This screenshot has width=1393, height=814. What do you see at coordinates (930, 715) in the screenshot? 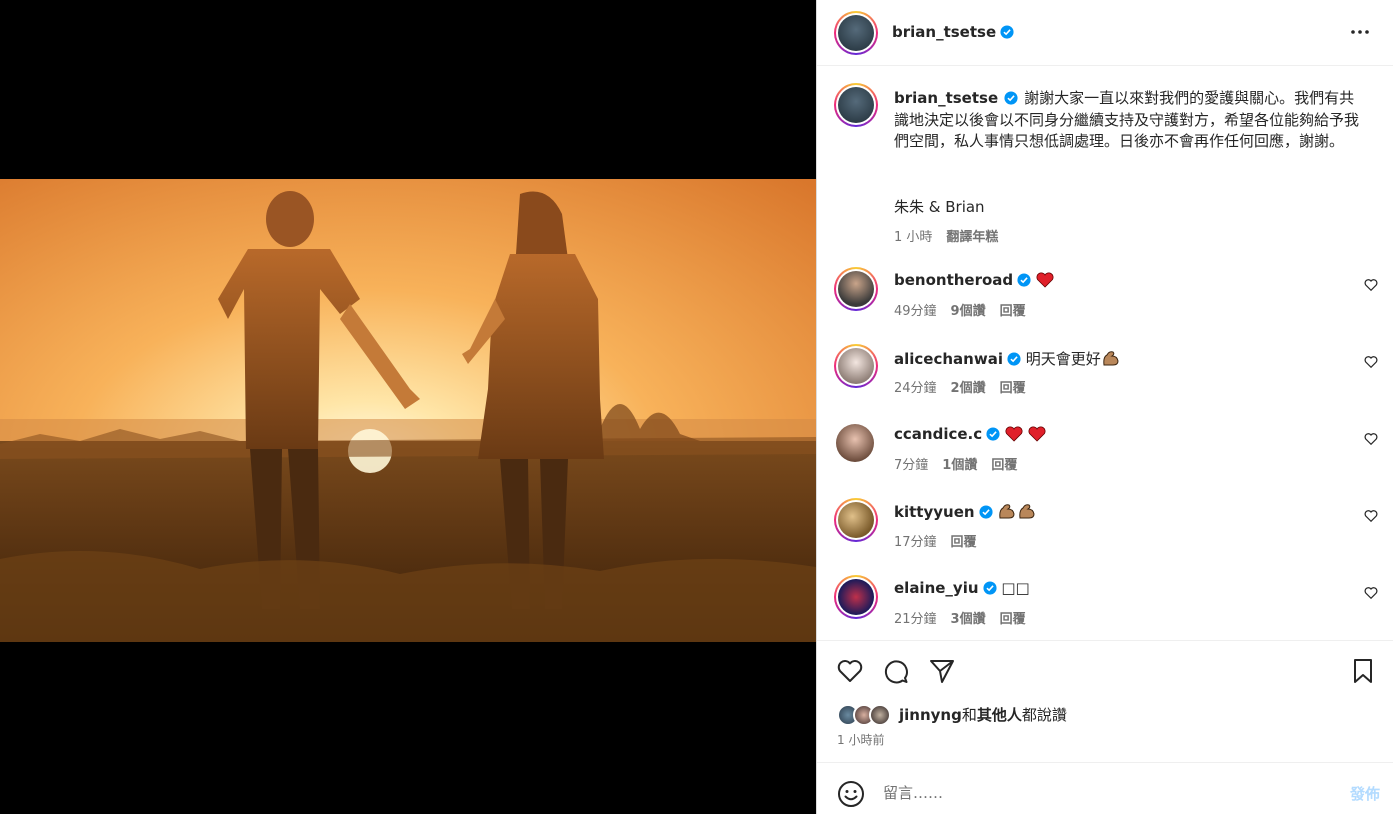
I see `liked-by-user: jinnyng` at bounding box center [930, 715].